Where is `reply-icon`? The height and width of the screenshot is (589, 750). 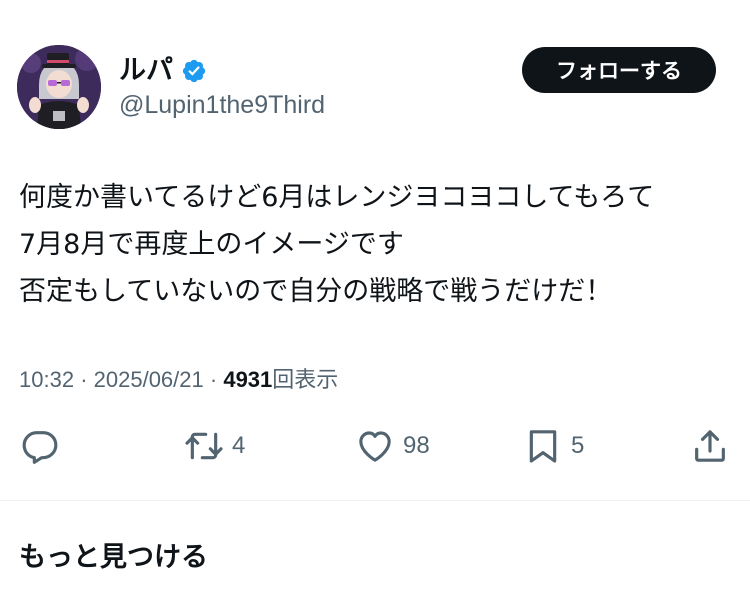
reply-icon is located at coordinates (40, 447).